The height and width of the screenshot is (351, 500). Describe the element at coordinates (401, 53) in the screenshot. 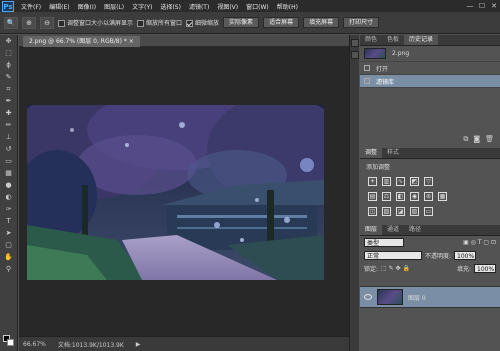

I see `snapshot-label: 2.png` at that location.